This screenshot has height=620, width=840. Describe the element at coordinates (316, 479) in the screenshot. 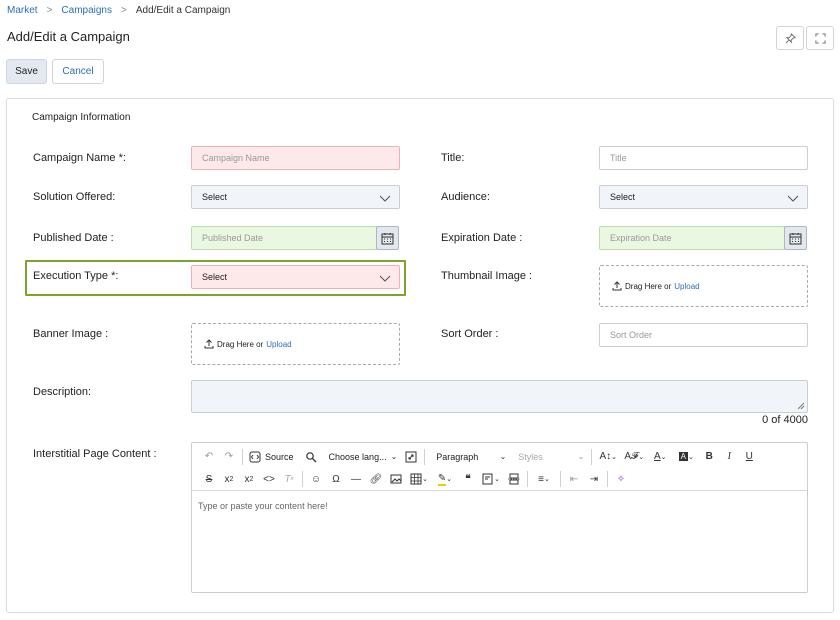

I see `emoji-icon: ☺` at that location.